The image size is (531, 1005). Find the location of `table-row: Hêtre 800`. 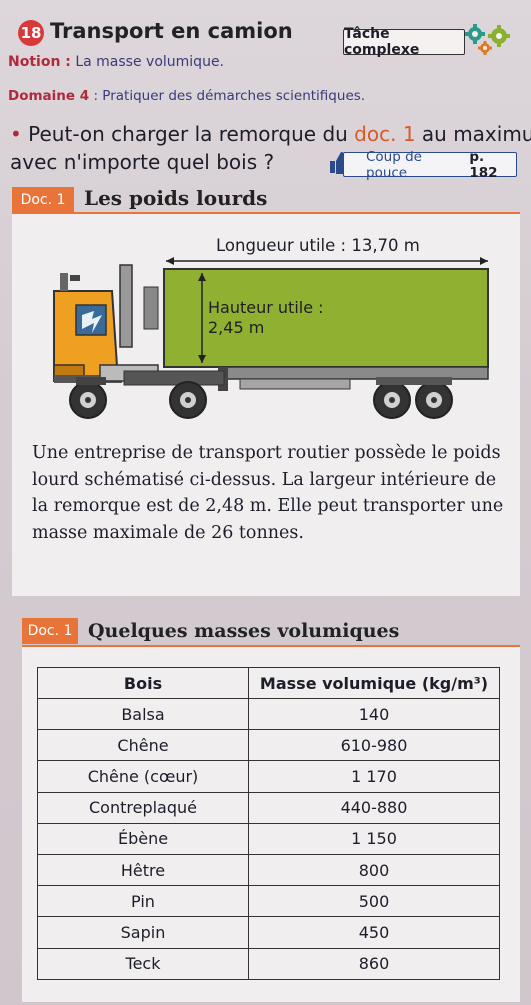

table-row: Hêtre 800 is located at coordinates (268, 870).